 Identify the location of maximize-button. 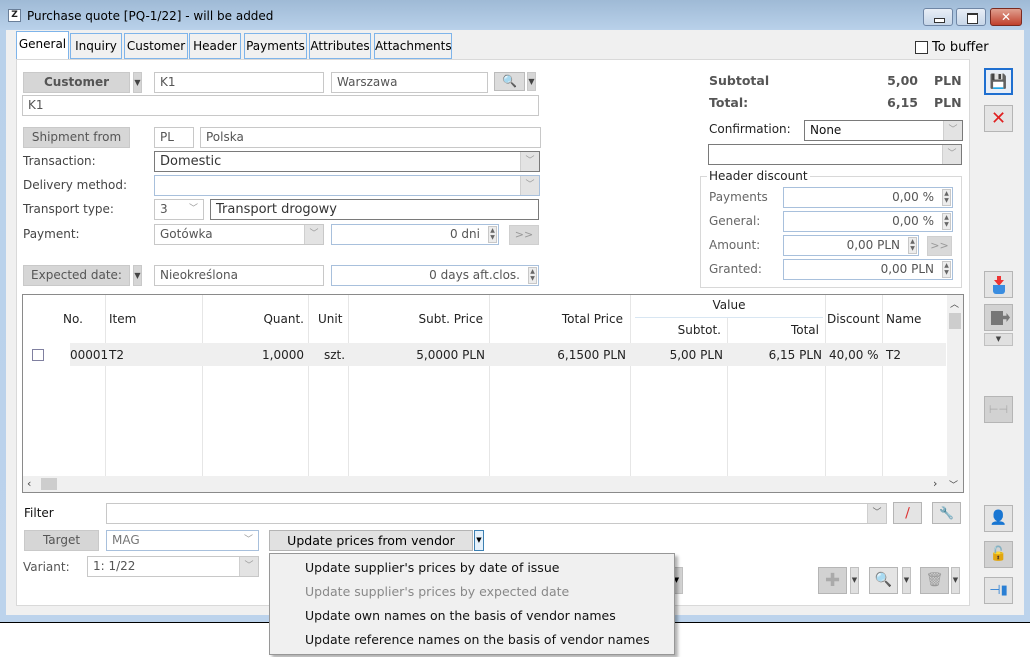
(971, 17).